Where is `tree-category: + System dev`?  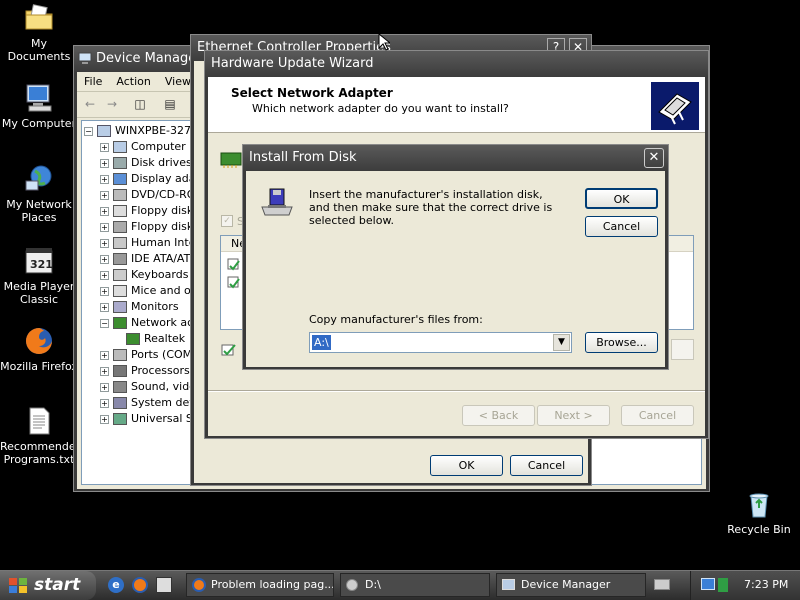
tree-category: + System dev is located at coordinates (148, 403).